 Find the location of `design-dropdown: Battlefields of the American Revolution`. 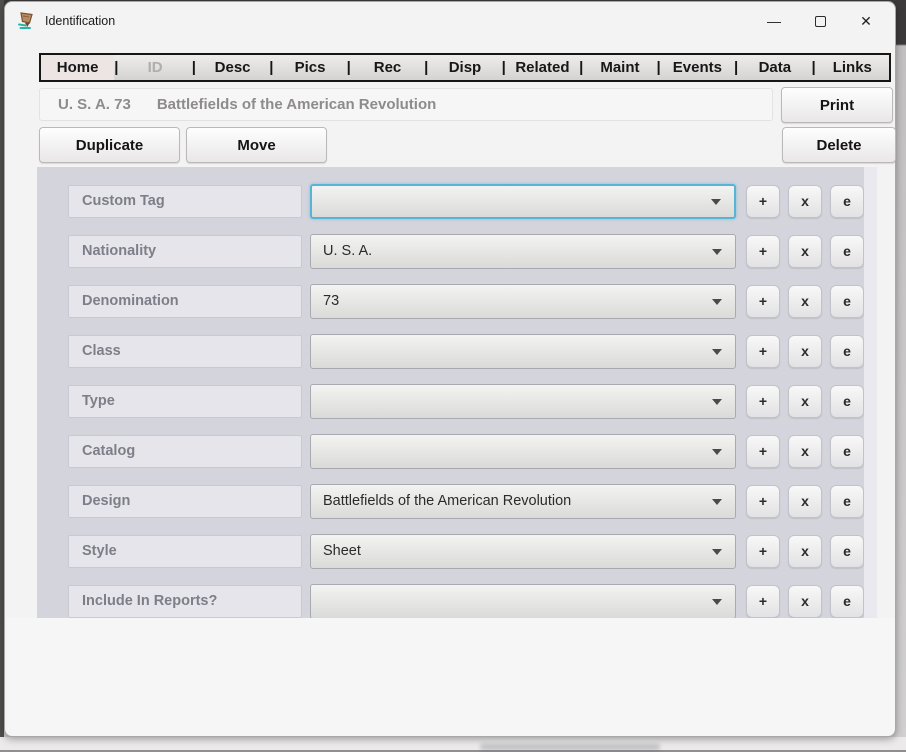

design-dropdown: Battlefields of the American Revolution is located at coordinates (523, 501).